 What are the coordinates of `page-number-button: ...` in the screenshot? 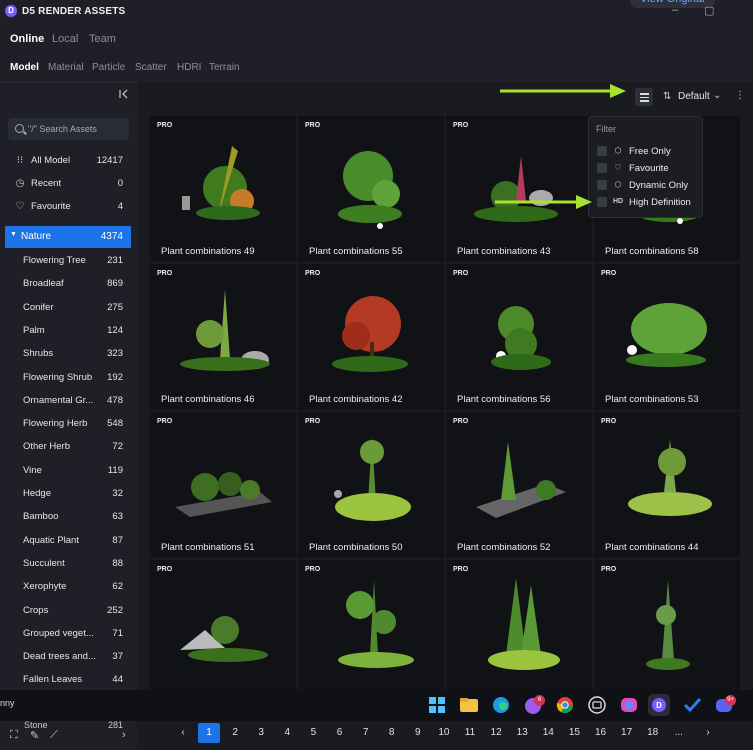 It's located at (679, 733).